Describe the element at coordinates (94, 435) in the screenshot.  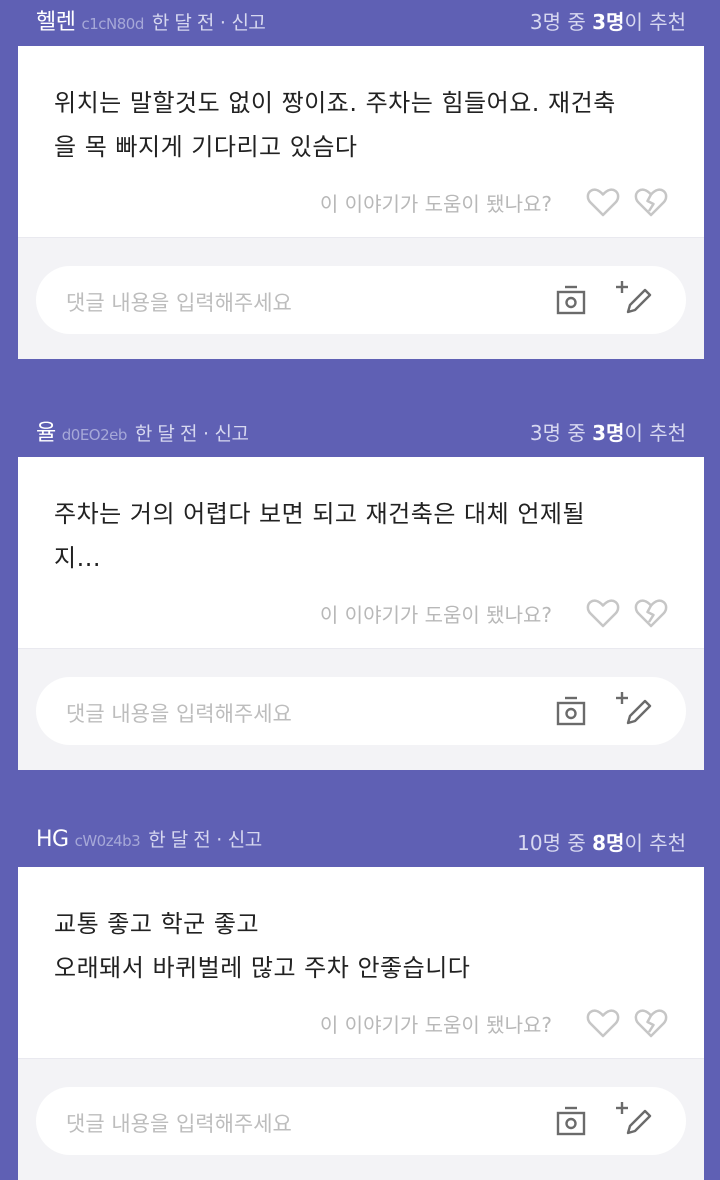
I see `user-id: d0EO2eb` at that location.